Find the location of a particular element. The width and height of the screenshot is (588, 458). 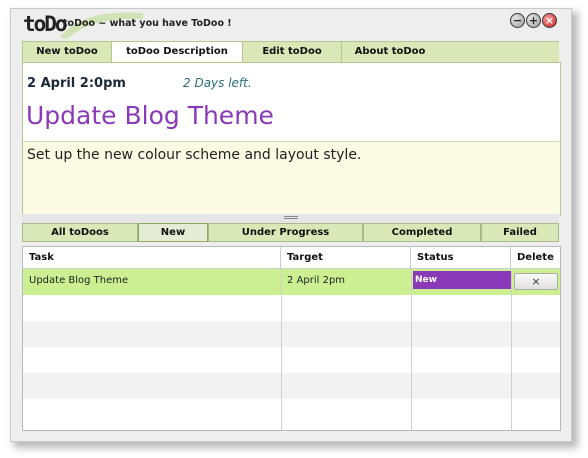

target-cell: 2 April 2pm is located at coordinates (346, 282).